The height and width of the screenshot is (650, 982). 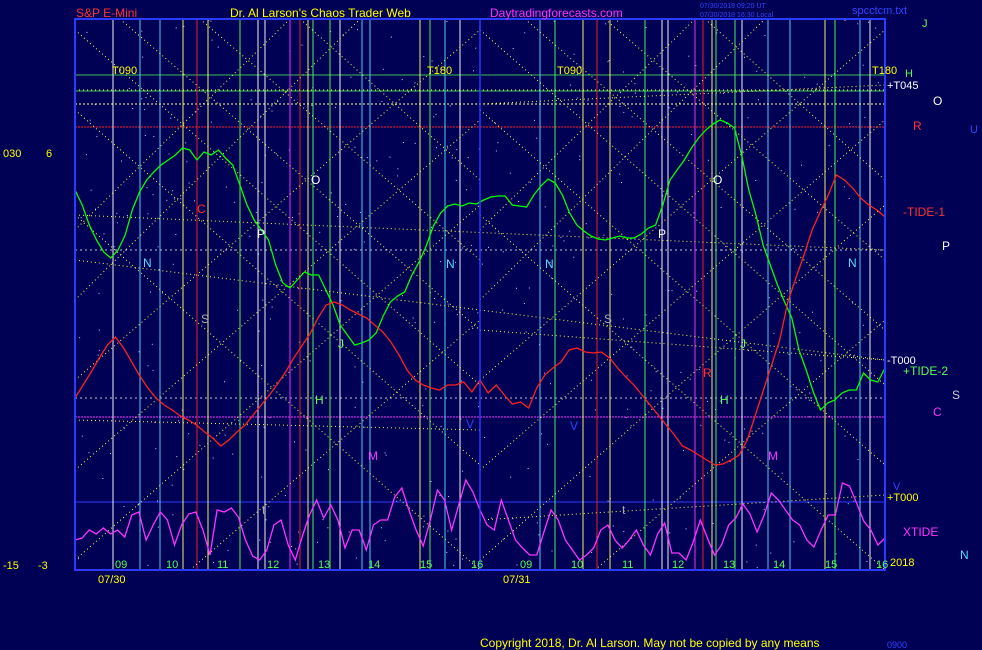 I want to click on right-axis-label: +T000, so click(x=903, y=498).